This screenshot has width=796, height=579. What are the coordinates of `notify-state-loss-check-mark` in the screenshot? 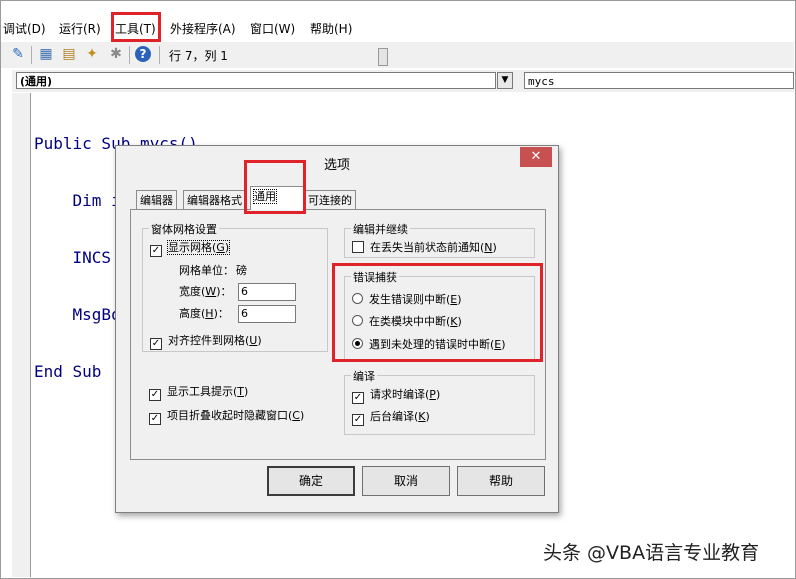 It's located at (358, 247).